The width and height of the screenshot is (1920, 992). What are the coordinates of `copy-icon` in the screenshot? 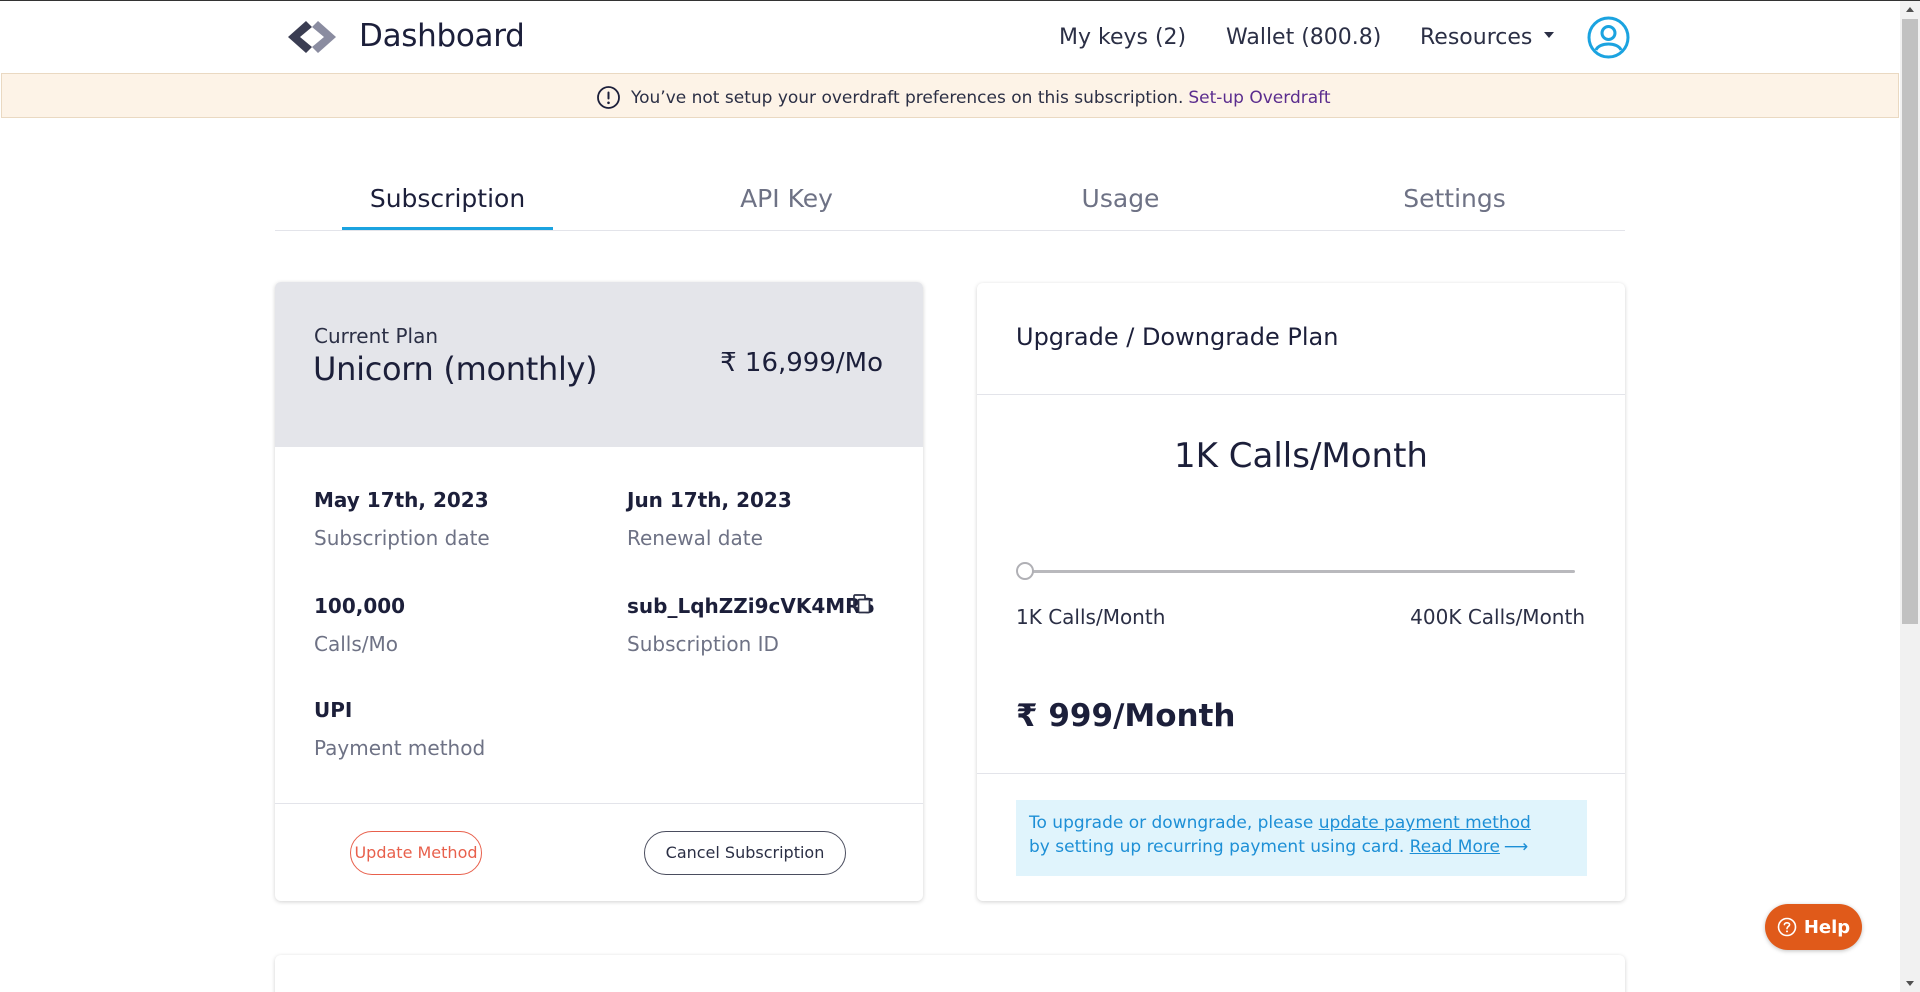 It's located at (862, 604).